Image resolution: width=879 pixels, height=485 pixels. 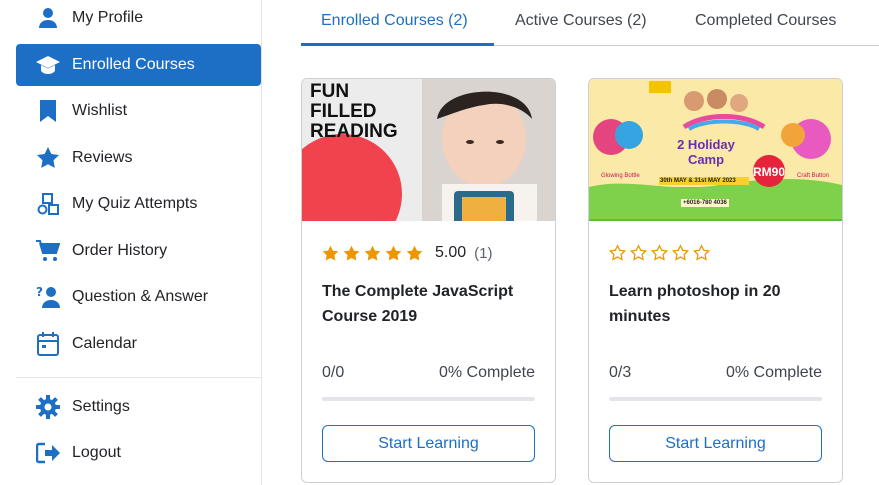 What do you see at coordinates (48, 251) in the screenshot?
I see `cart-icon` at bounding box center [48, 251].